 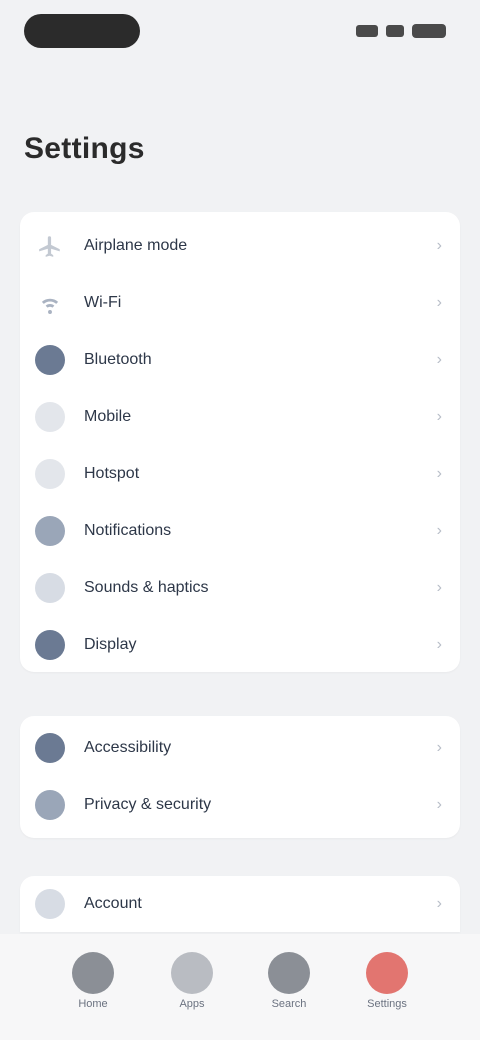 I want to click on status-bar, so click(x=240, y=32).